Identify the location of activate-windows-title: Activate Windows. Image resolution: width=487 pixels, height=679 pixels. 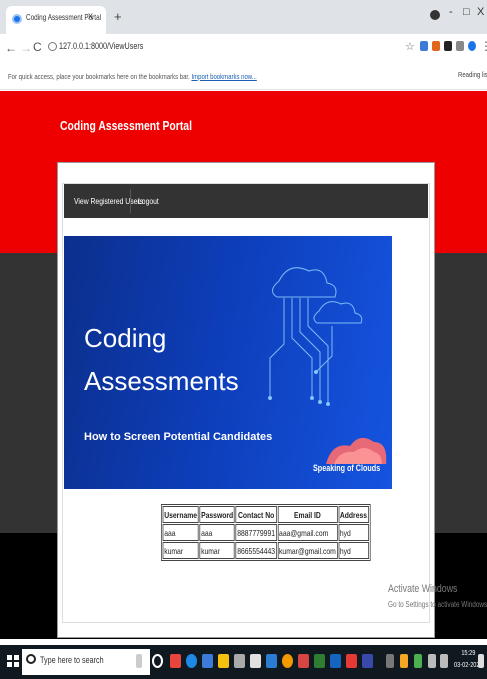
(423, 589).